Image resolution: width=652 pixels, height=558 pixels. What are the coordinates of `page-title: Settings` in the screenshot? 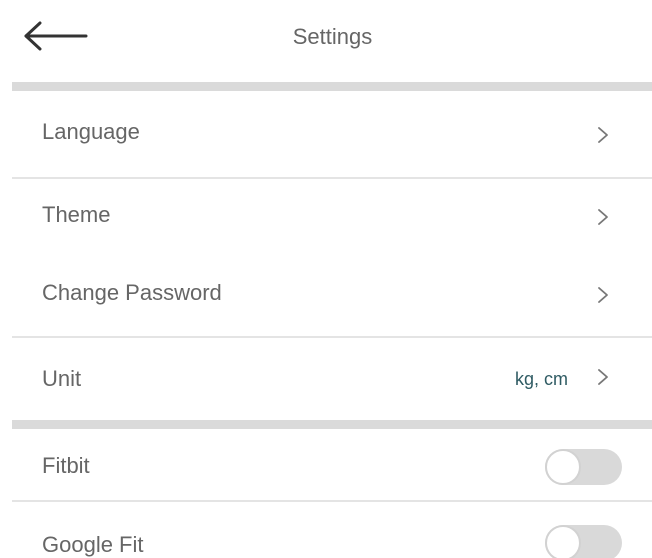 It's located at (332, 36).